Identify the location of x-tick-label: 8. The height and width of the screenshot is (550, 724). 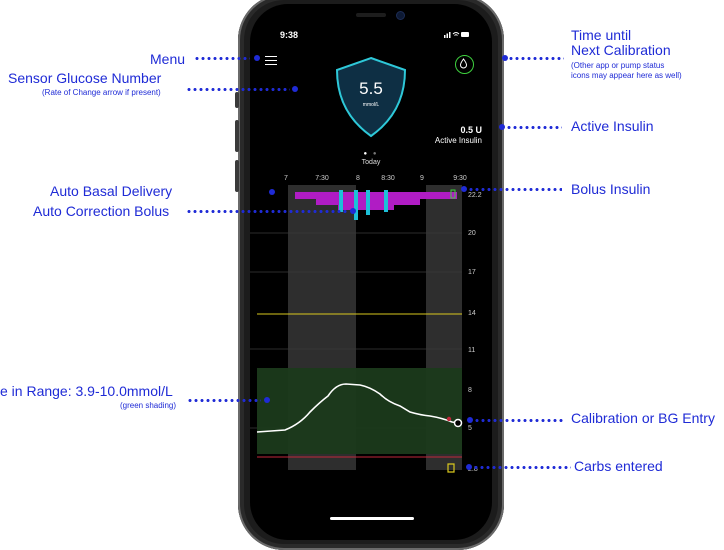
(358, 178).